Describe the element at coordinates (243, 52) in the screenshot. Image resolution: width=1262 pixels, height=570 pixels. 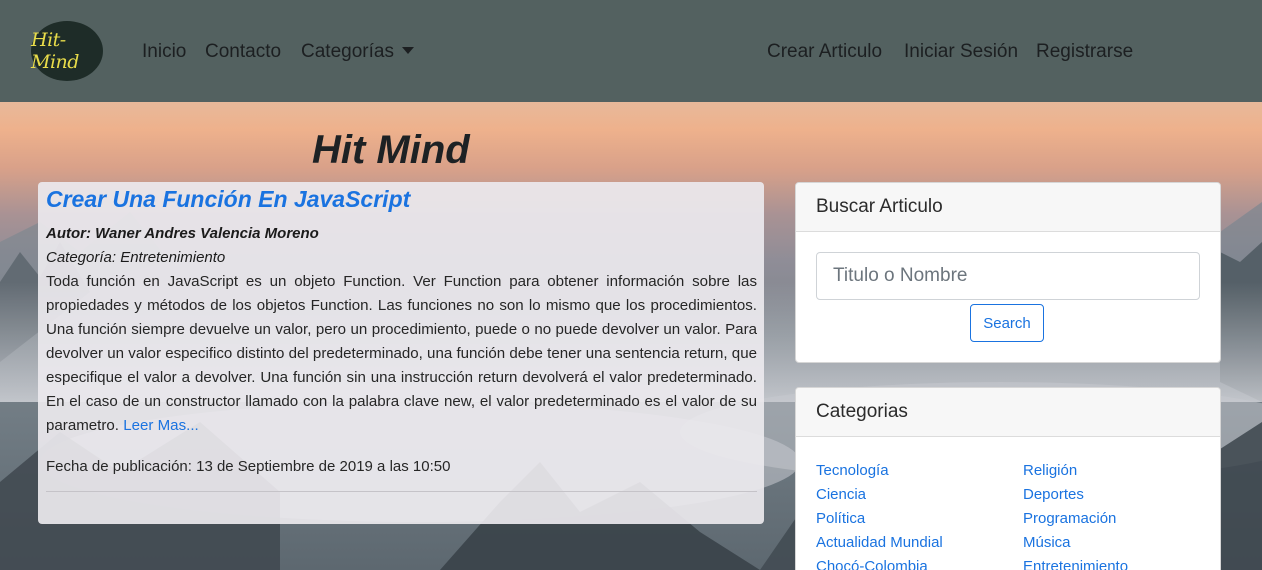
I see `nav-link-contact: Contacto` at that location.